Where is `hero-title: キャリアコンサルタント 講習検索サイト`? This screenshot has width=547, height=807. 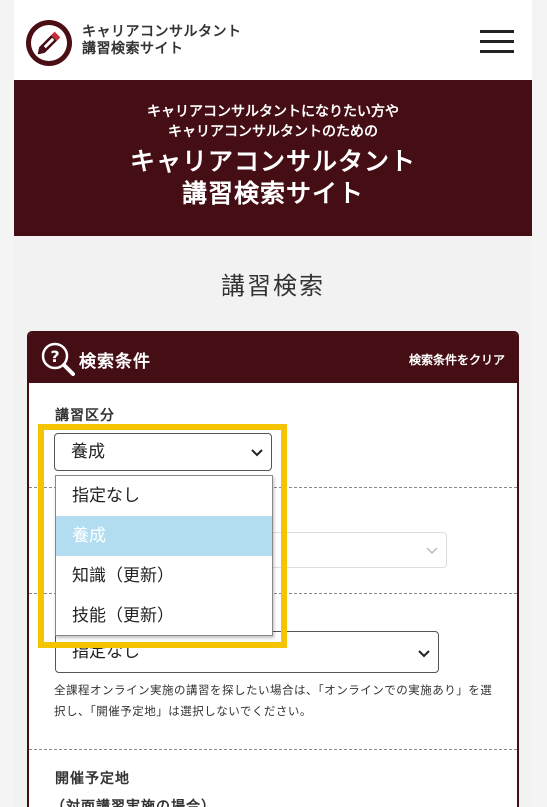 hero-title: キャリアコンサルタント 講習検索サイト is located at coordinates (273, 178).